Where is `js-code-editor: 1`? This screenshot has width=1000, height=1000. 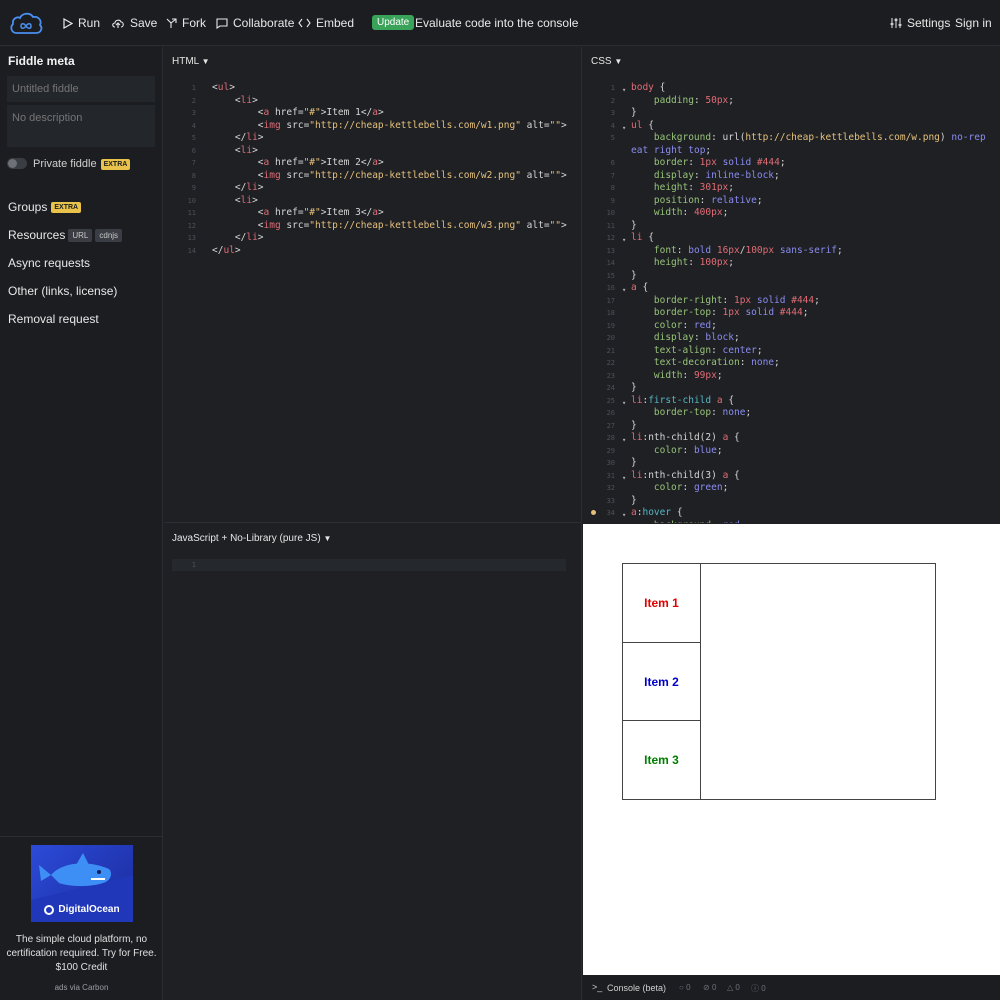
js-code-editor: 1 is located at coordinates (369, 566).